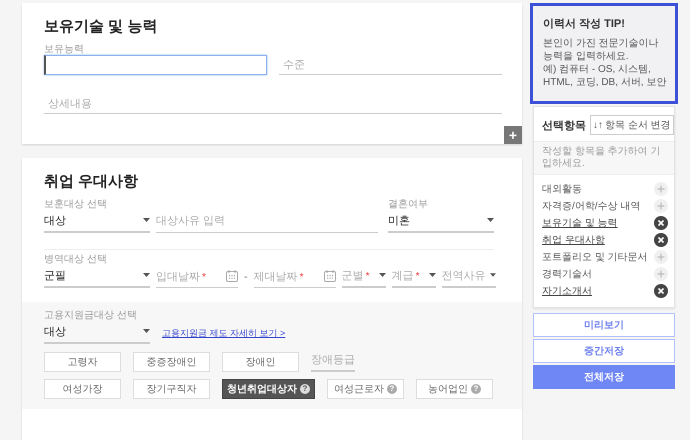 This screenshot has height=440, width=690. What do you see at coordinates (454, 389) in the screenshot?
I see `option-button: 농어업인 ?` at bounding box center [454, 389].